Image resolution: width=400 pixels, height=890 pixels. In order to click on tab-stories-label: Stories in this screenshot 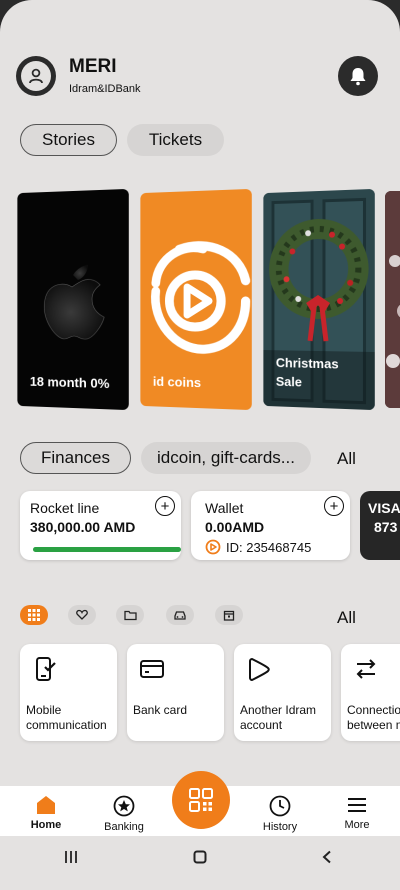, I will do `click(68, 139)`.